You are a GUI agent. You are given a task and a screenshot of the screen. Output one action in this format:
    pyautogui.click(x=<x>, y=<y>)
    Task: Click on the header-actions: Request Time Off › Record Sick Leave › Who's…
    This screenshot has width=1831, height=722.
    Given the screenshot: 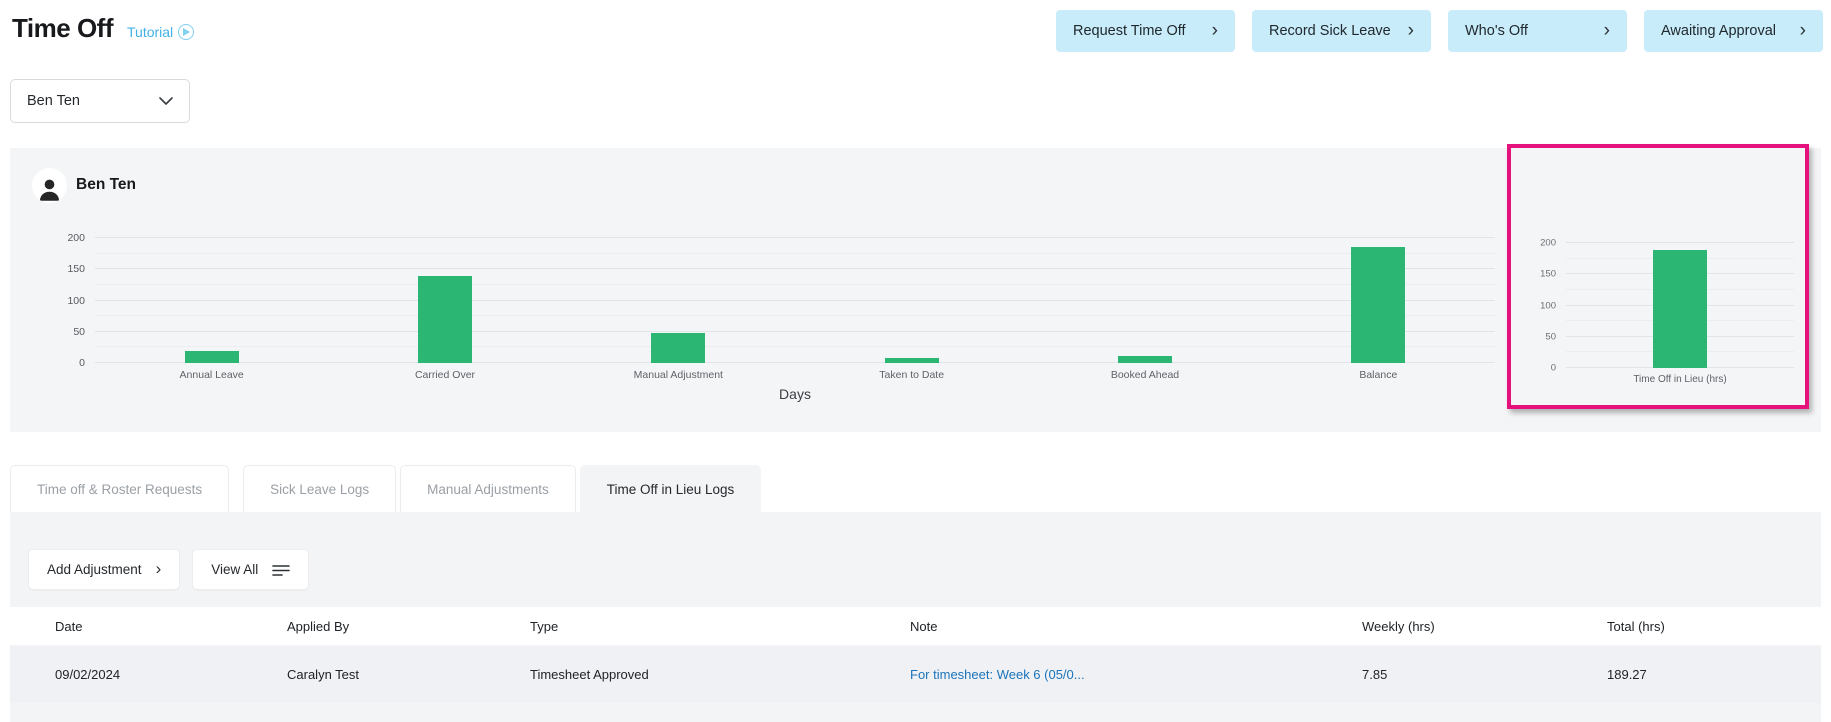 What is the action you would take?
    pyautogui.click(x=1439, y=31)
    